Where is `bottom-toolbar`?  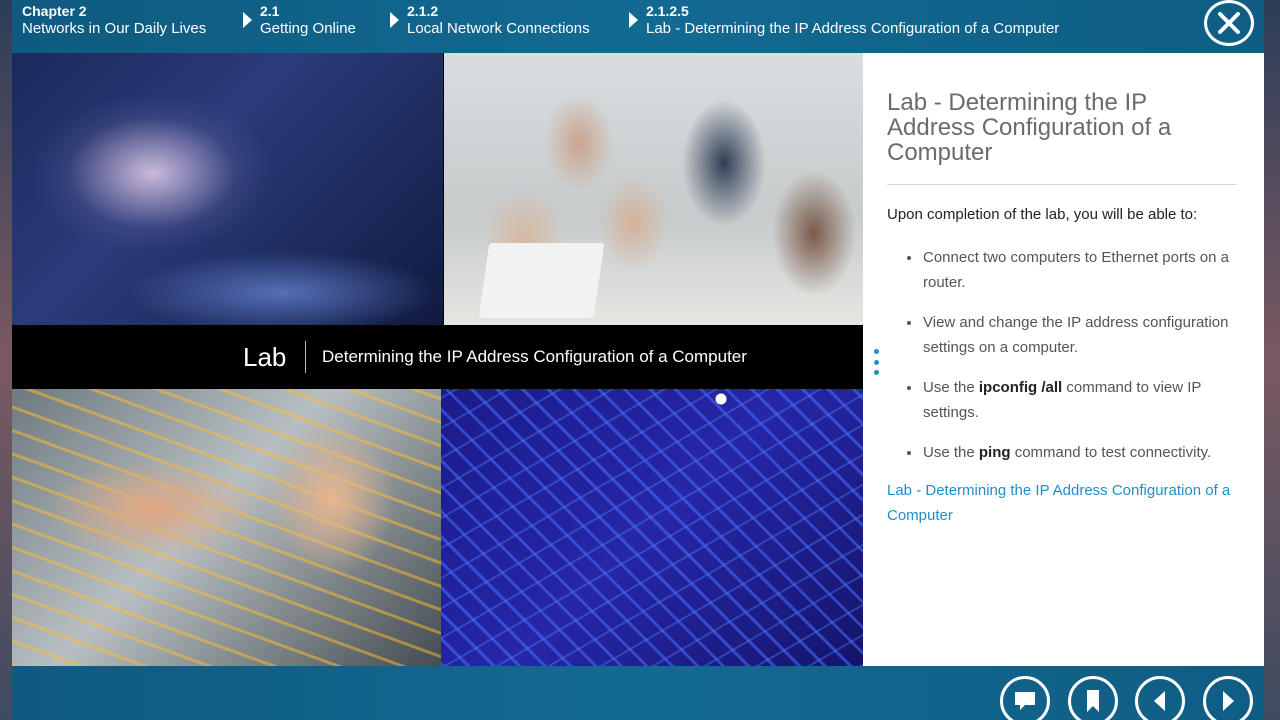
bottom-toolbar is located at coordinates (638, 693).